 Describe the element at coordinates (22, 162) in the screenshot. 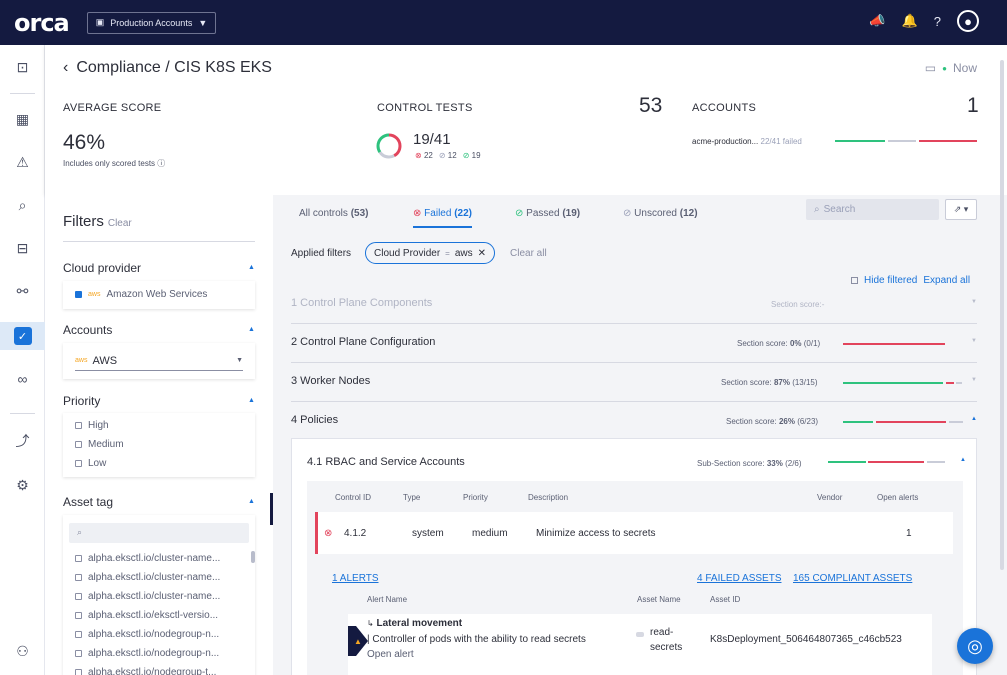

I see `alerts-icon: ⚠` at that location.